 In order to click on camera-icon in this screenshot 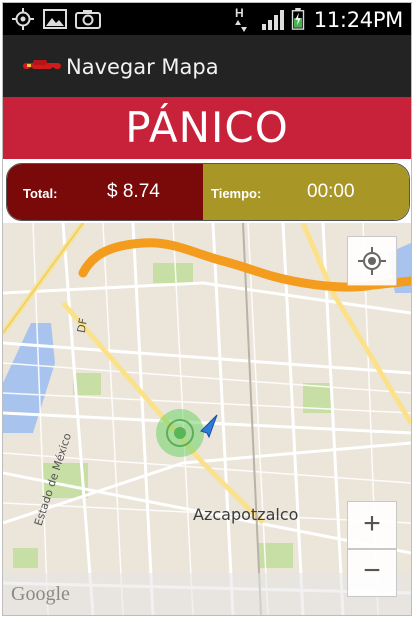, I will do `click(88, 19)`.